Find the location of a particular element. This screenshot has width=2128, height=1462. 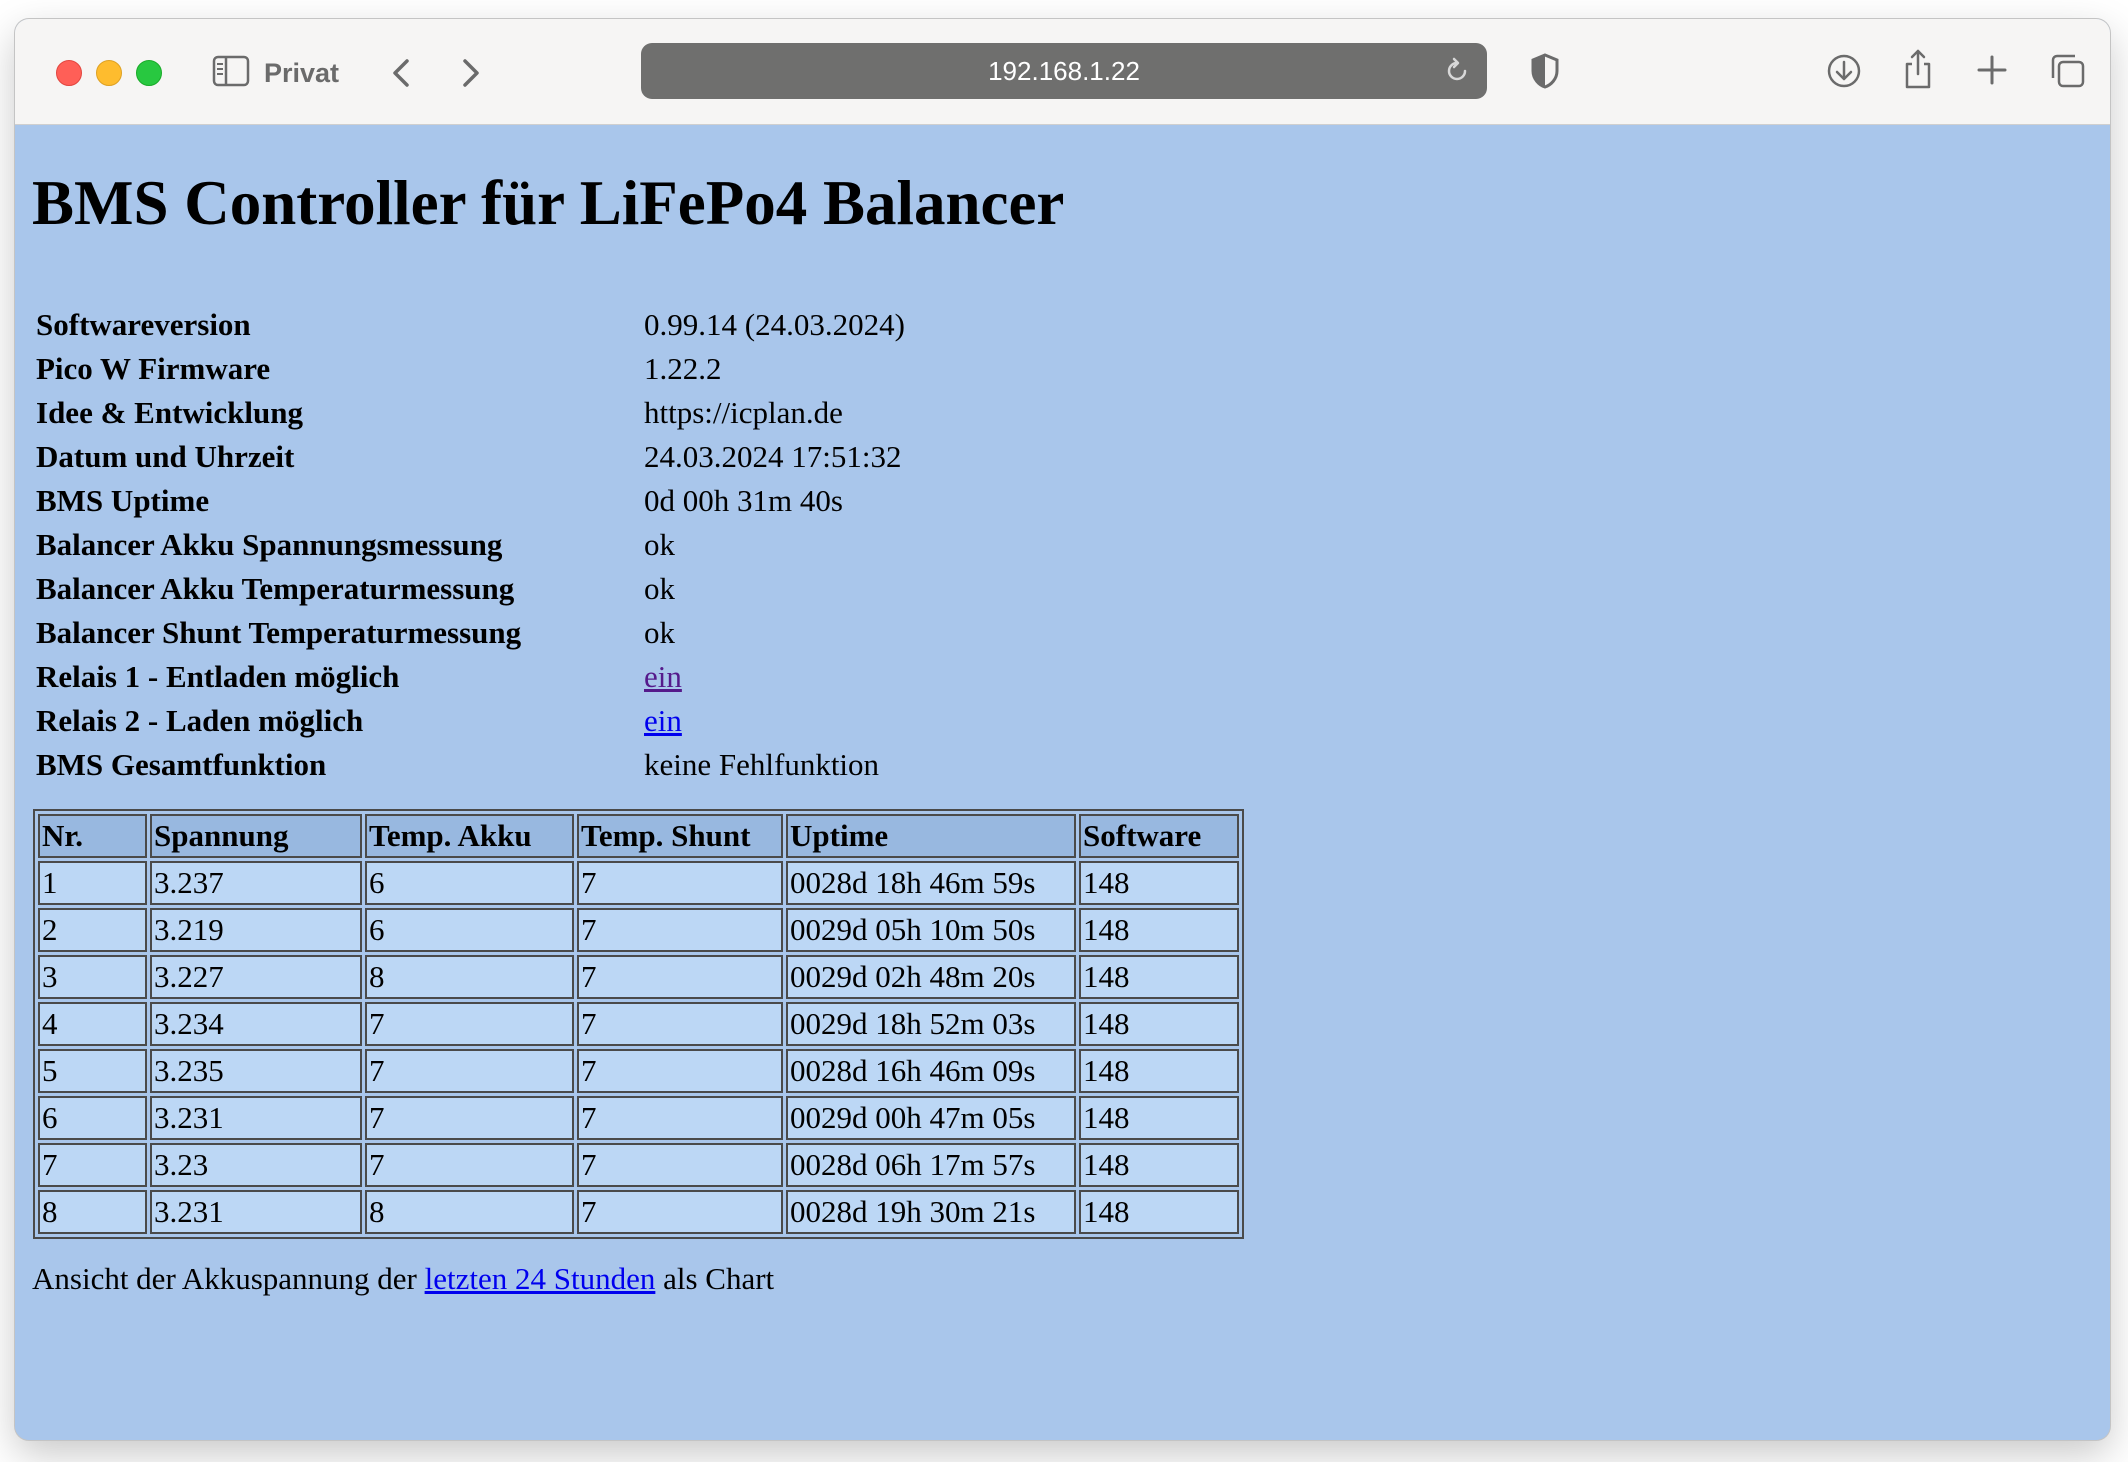

table-cell: 3.219 is located at coordinates (256, 930).